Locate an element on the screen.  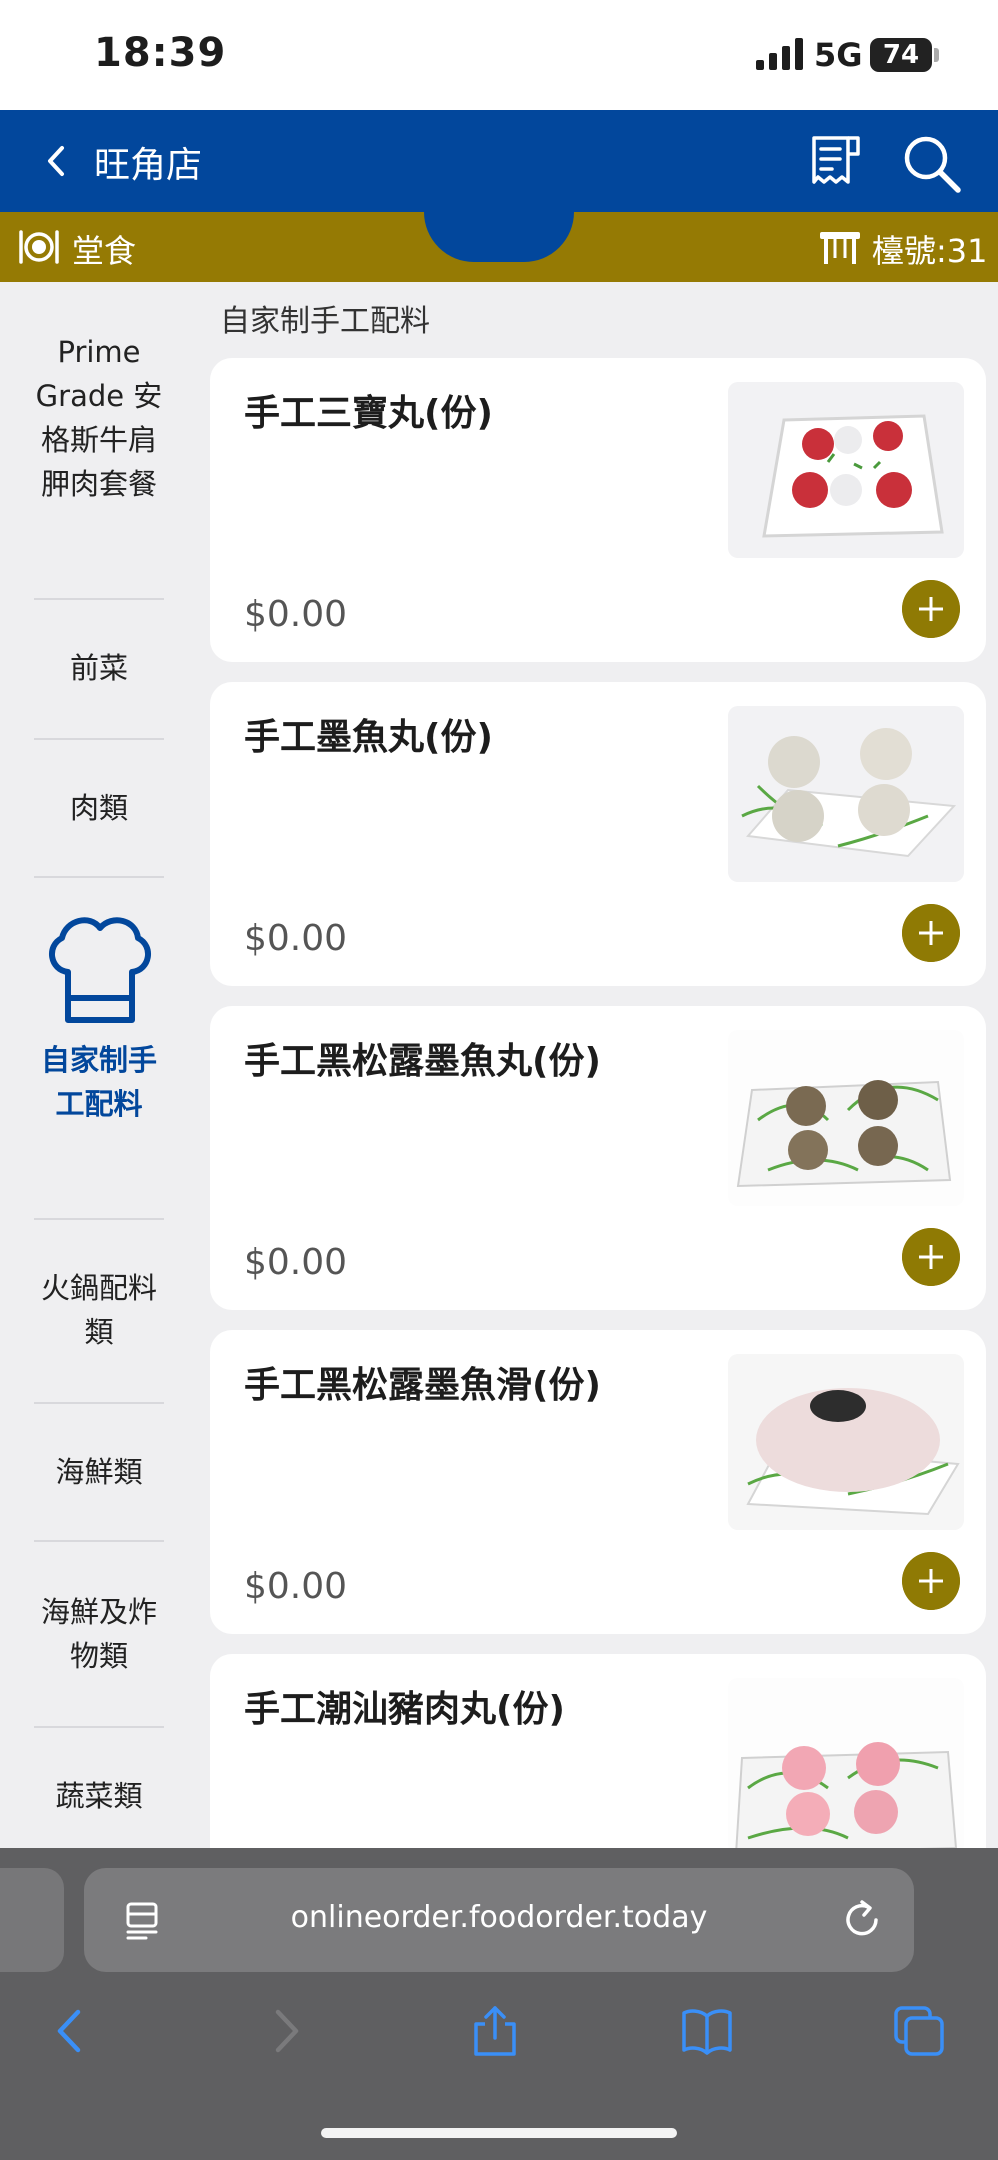
forward-icon is located at coordinates (285, 2031).